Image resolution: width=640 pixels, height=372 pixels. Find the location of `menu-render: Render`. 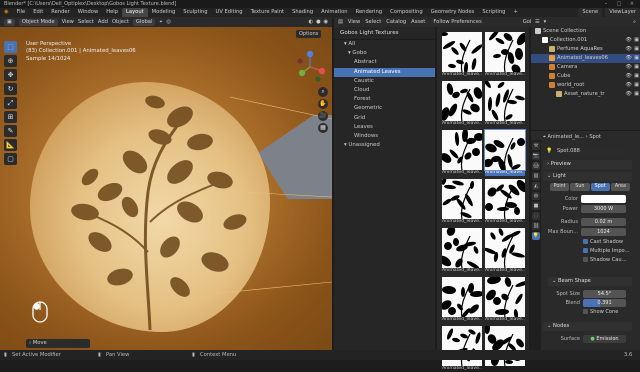

menu-render: Render is located at coordinates (60, 12).